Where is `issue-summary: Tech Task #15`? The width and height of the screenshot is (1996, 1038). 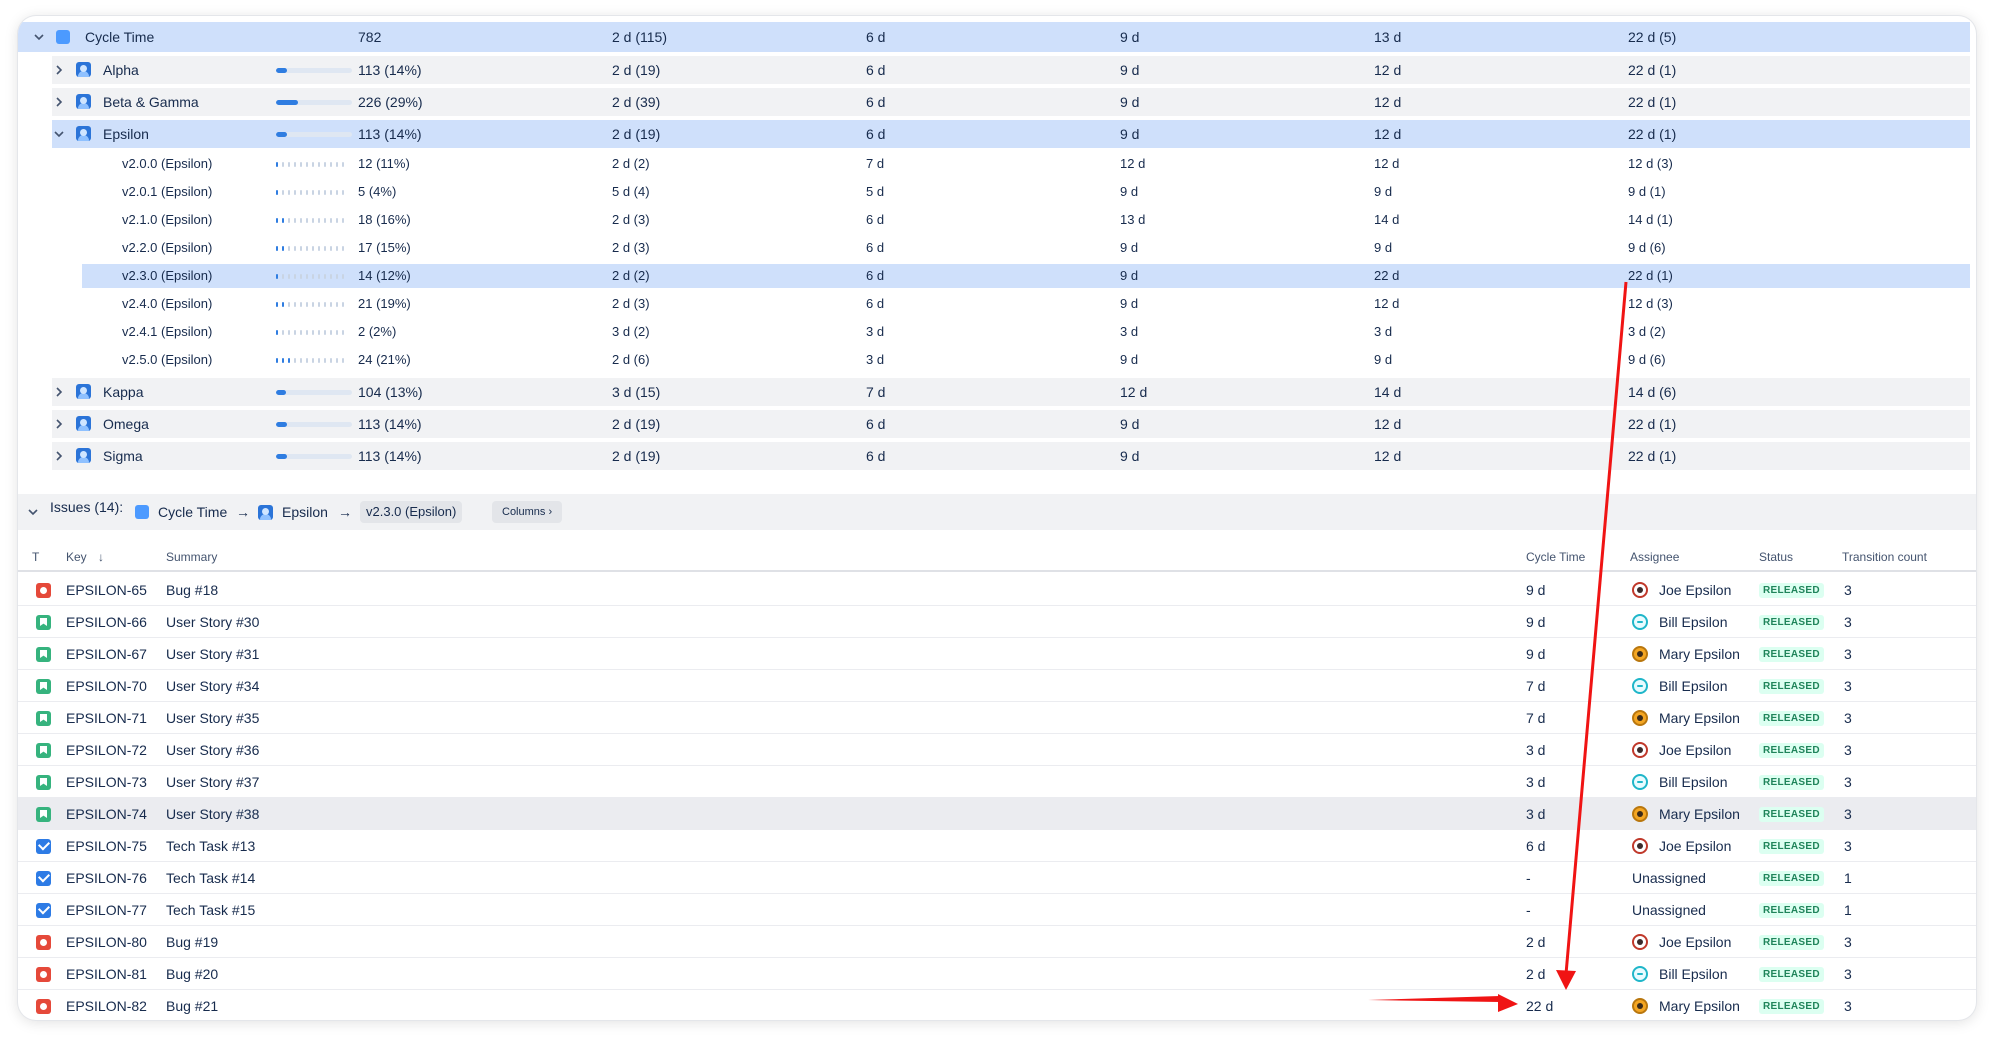 issue-summary: Tech Task #15 is located at coordinates (210, 910).